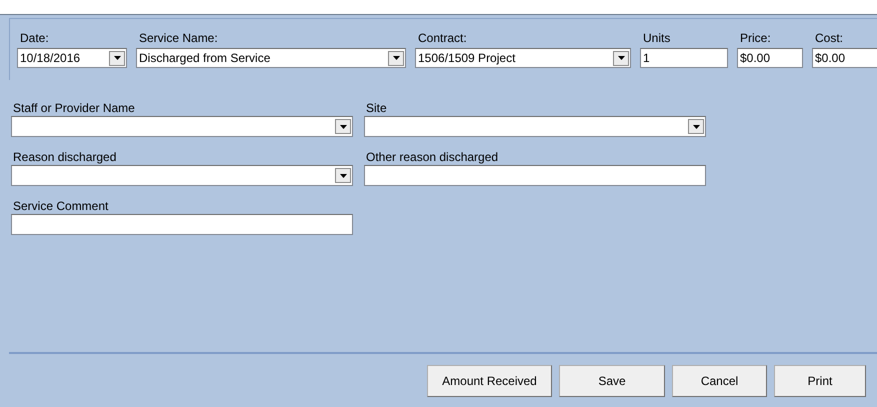 Image resolution: width=877 pixels, height=407 pixels. I want to click on field-label: Cost:, so click(829, 38).